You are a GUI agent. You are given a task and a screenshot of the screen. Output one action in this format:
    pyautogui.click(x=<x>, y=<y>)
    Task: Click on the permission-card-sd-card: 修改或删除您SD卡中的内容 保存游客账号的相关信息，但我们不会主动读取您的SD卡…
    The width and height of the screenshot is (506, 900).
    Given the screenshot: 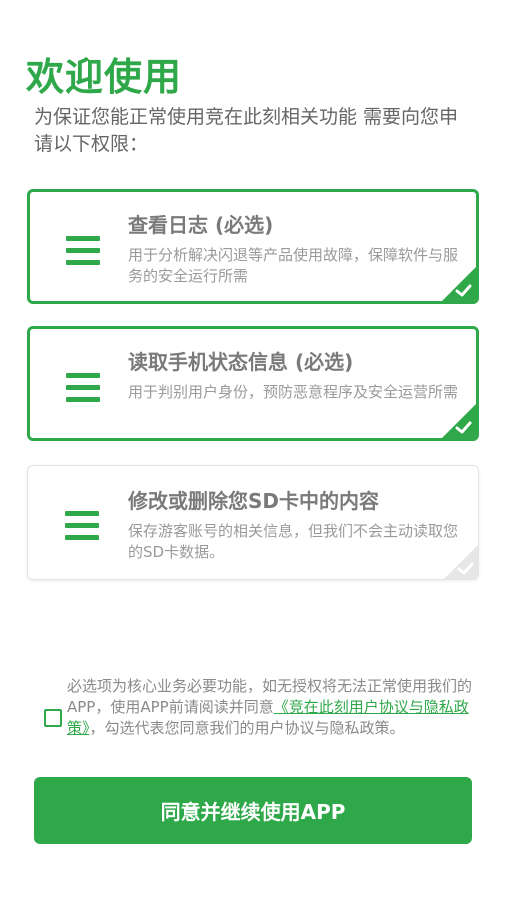 What is the action you would take?
    pyautogui.click(x=253, y=522)
    